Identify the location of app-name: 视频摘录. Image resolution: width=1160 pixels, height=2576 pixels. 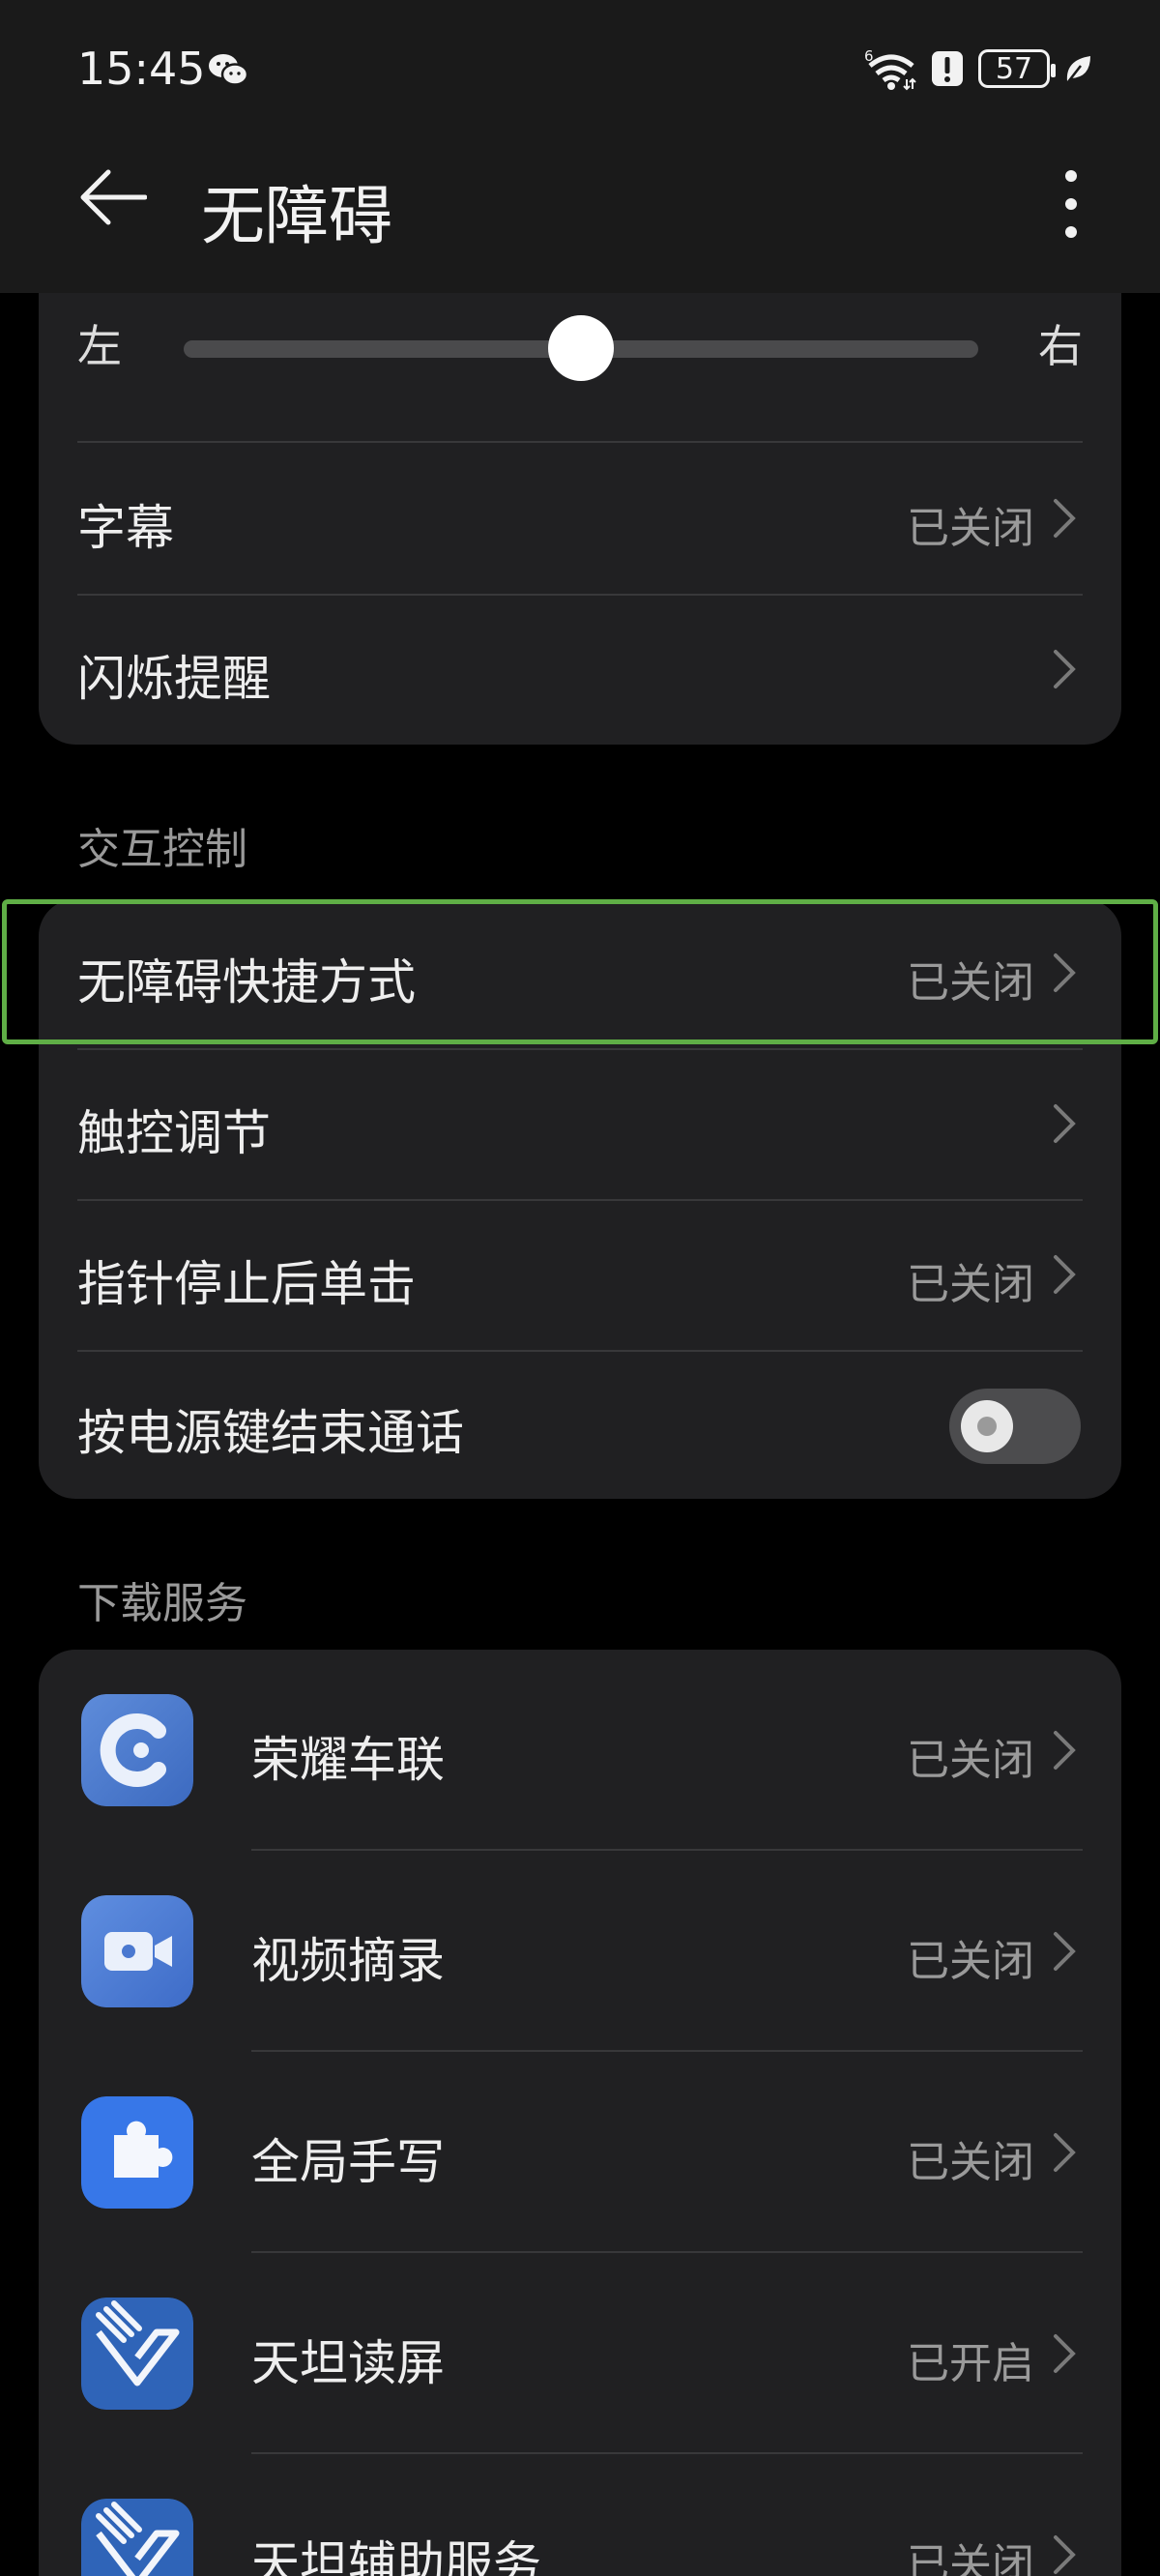
(348, 1961).